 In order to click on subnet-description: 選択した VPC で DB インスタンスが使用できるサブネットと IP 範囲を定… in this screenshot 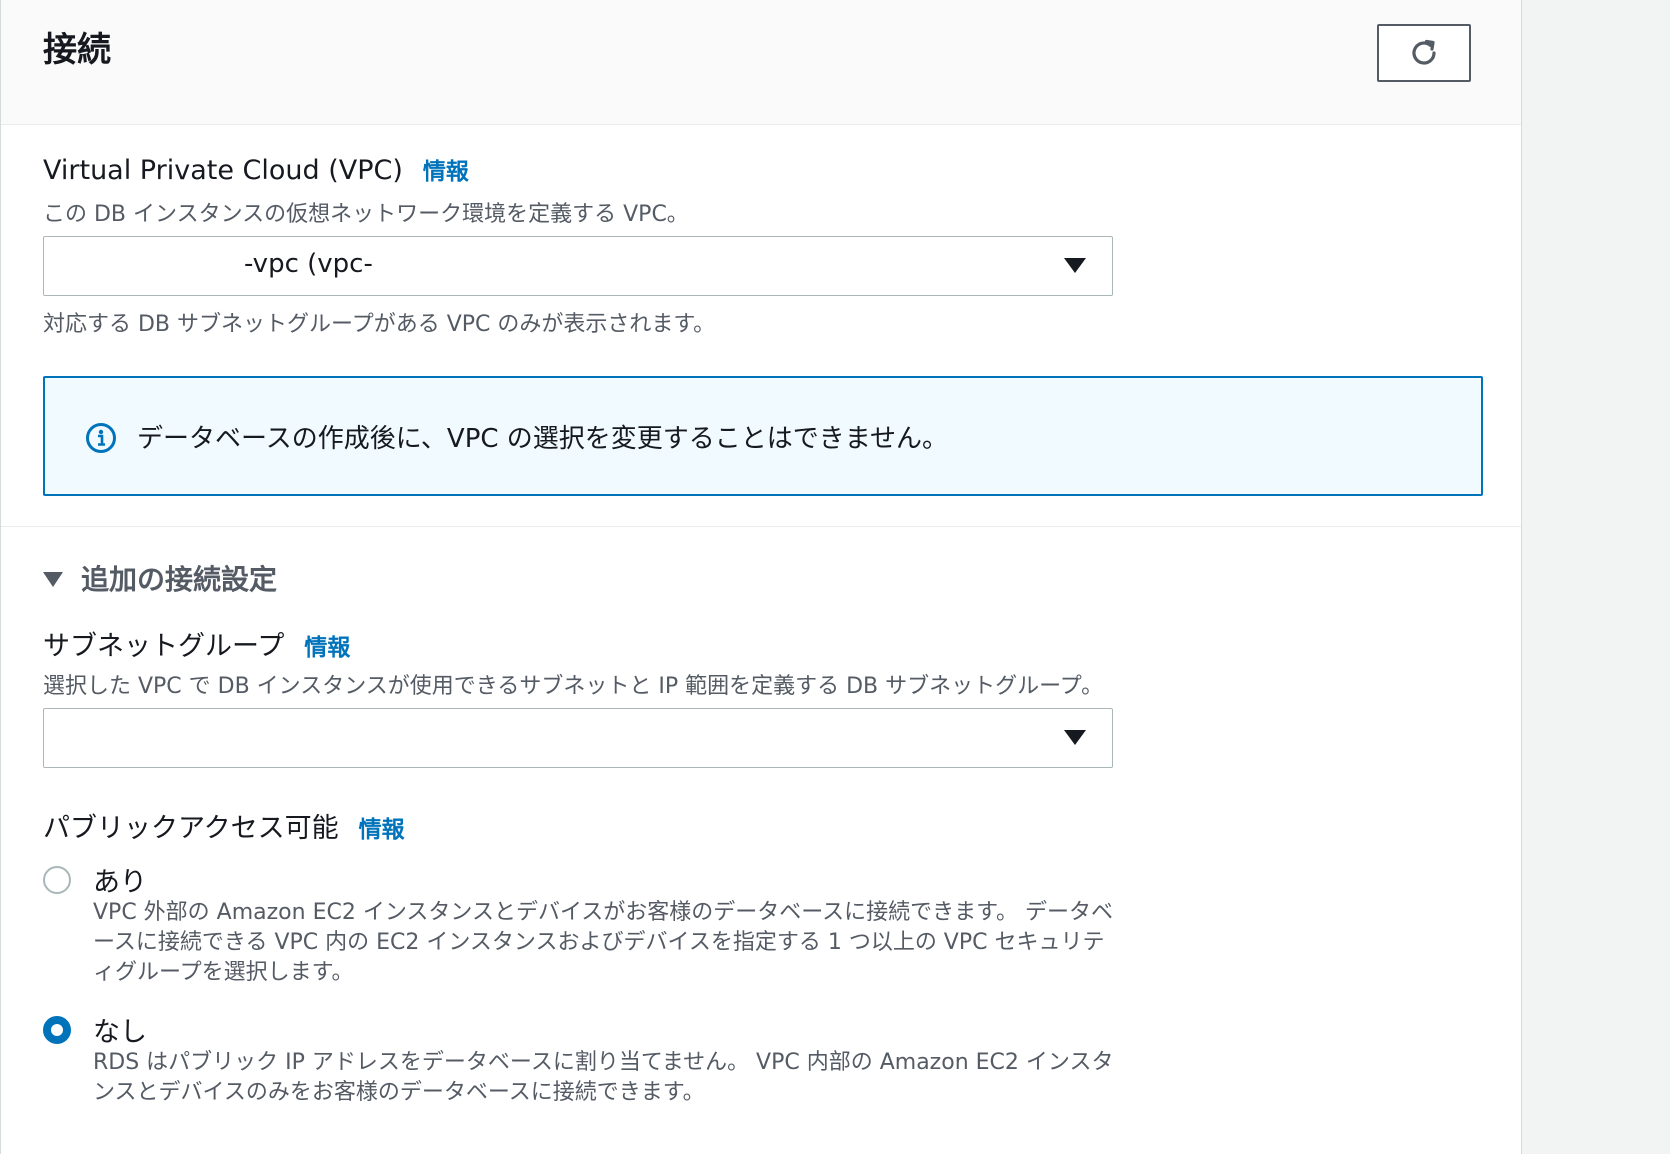, I will do `click(573, 686)`.